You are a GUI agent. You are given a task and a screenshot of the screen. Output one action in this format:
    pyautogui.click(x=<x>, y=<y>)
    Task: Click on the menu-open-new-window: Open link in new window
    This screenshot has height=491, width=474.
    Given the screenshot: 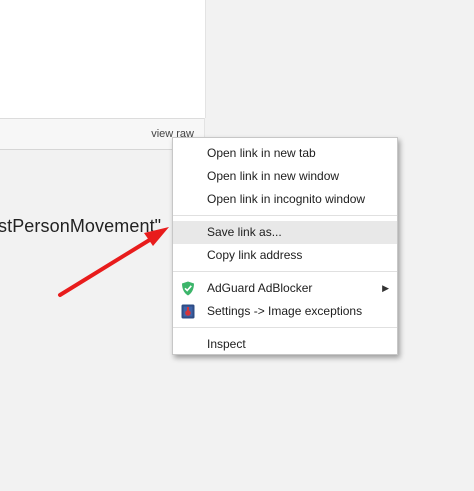 What is the action you would take?
    pyautogui.click(x=285, y=176)
    